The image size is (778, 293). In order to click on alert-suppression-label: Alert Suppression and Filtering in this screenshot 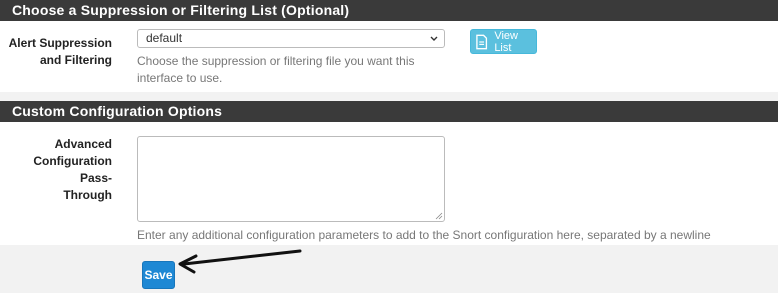, I will do `click(60, 51)`.